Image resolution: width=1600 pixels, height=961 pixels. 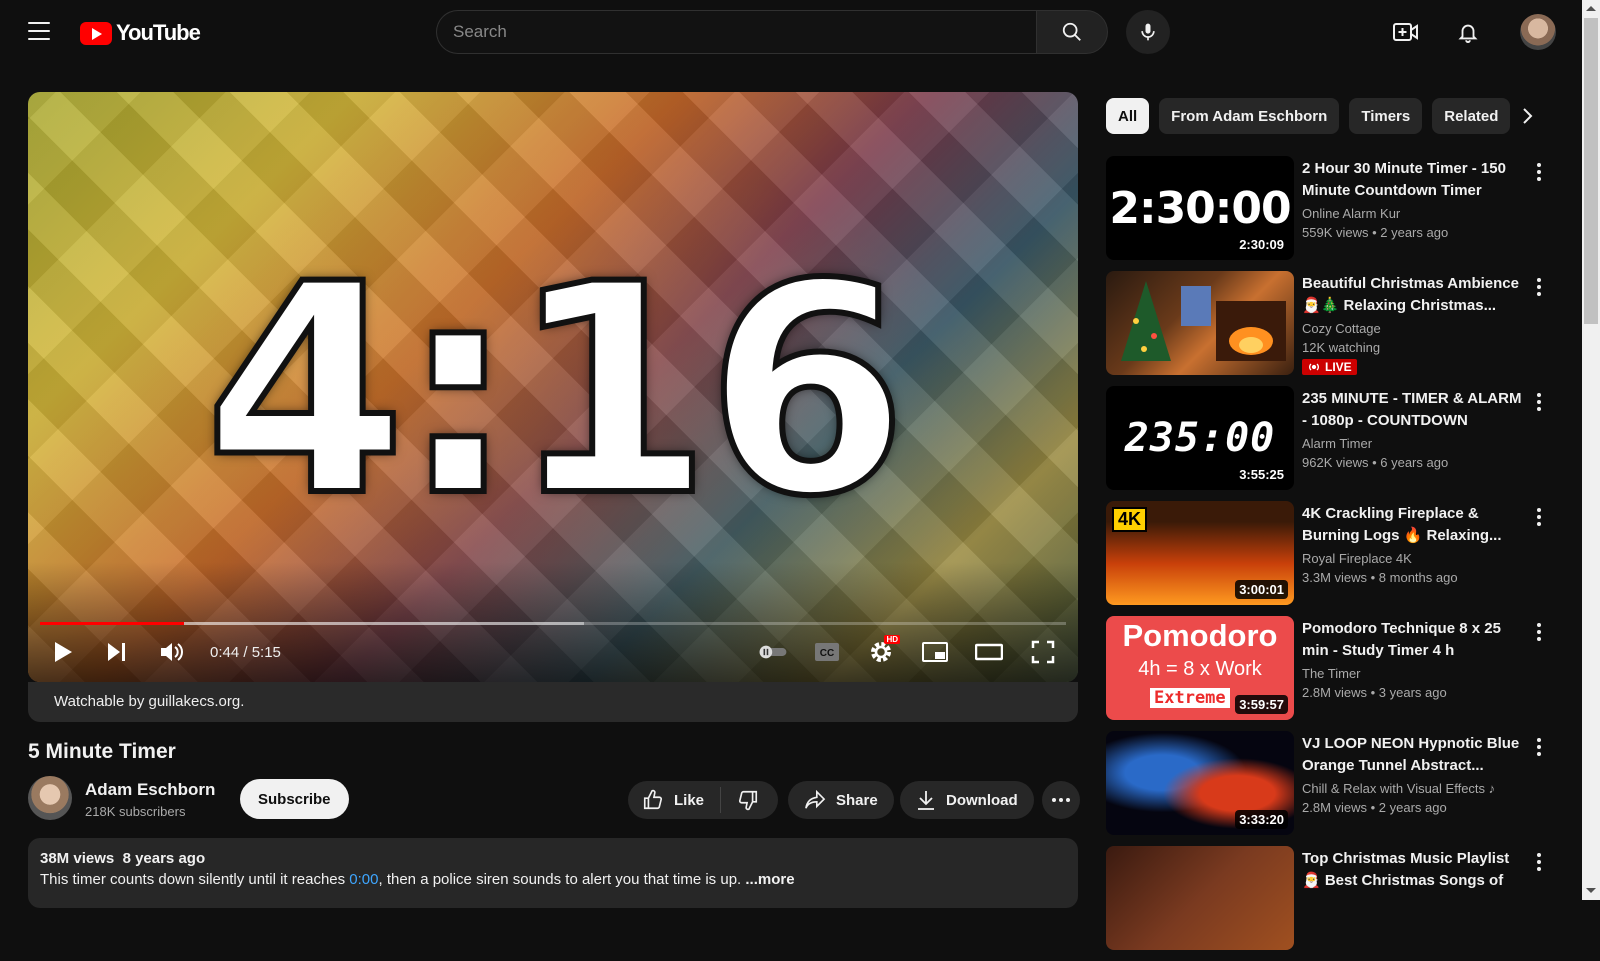 What do you see at coordinates (1148, 32) in the screenshot?
I see `voice-search-button` at bounding box center [1148, 32].